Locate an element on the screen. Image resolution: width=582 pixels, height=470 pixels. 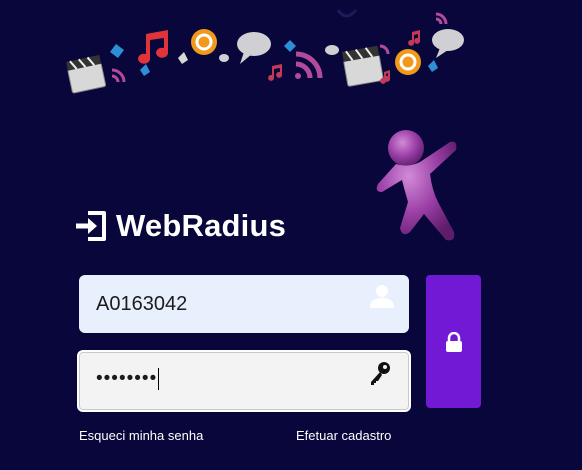
media-icons-cluster is located at coordinates (265, 51).